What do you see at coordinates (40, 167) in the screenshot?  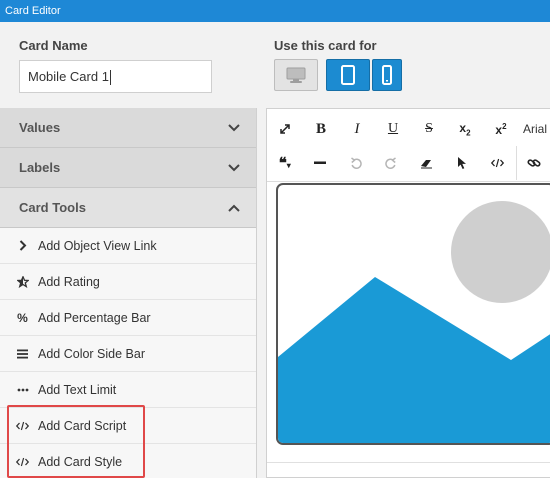 I see `section-labels-label: Labels` at bounding box center [40, 167].